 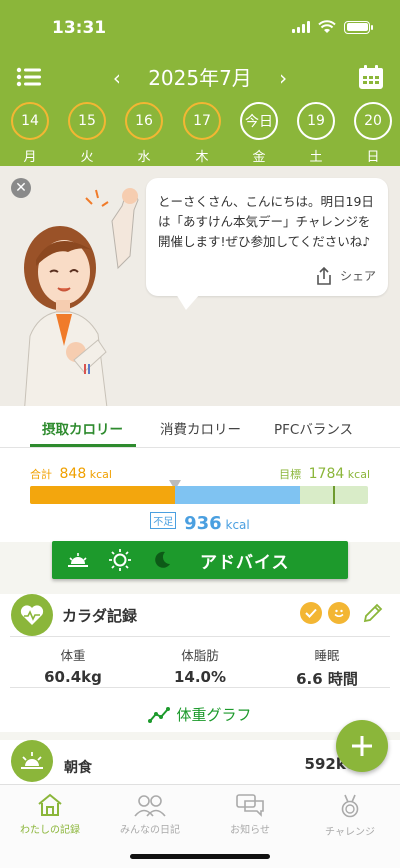 I want to click on shortage-unit: kcal, so click(x=237, y=525).